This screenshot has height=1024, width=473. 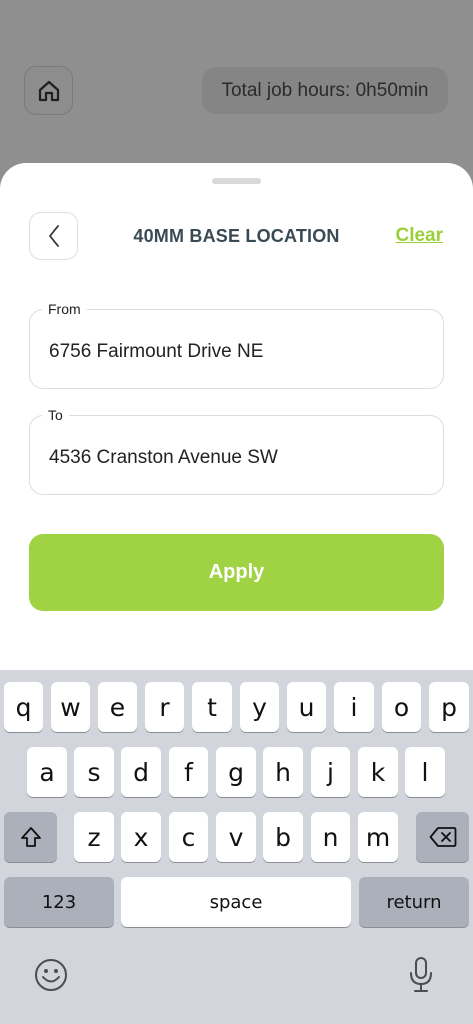 What do you see at coordinates (70, 707) in the screenshot?
I see `key-w: w` at bounding box center [70, 707].